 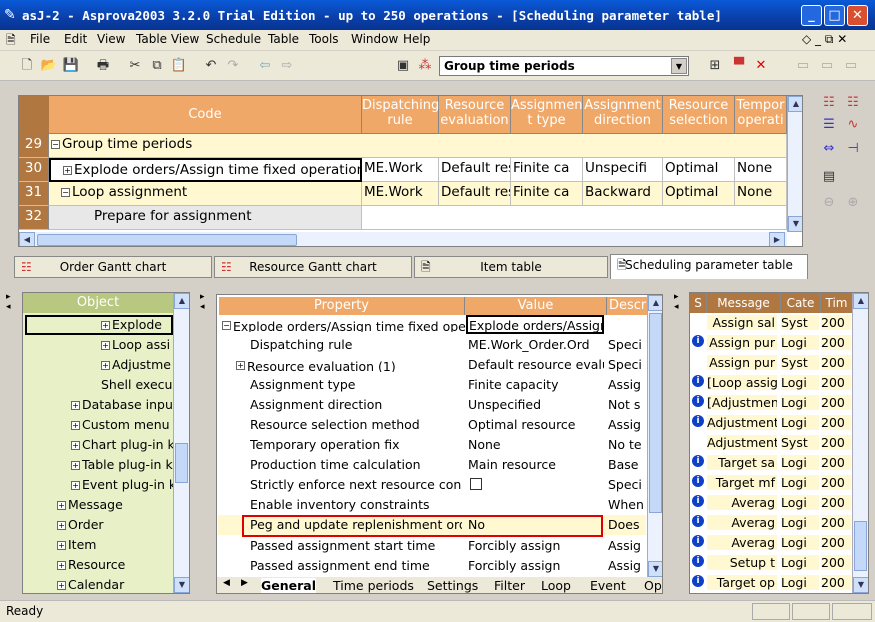 I want to click on gantt2-icon: ☷, so click(x=853, y=103).